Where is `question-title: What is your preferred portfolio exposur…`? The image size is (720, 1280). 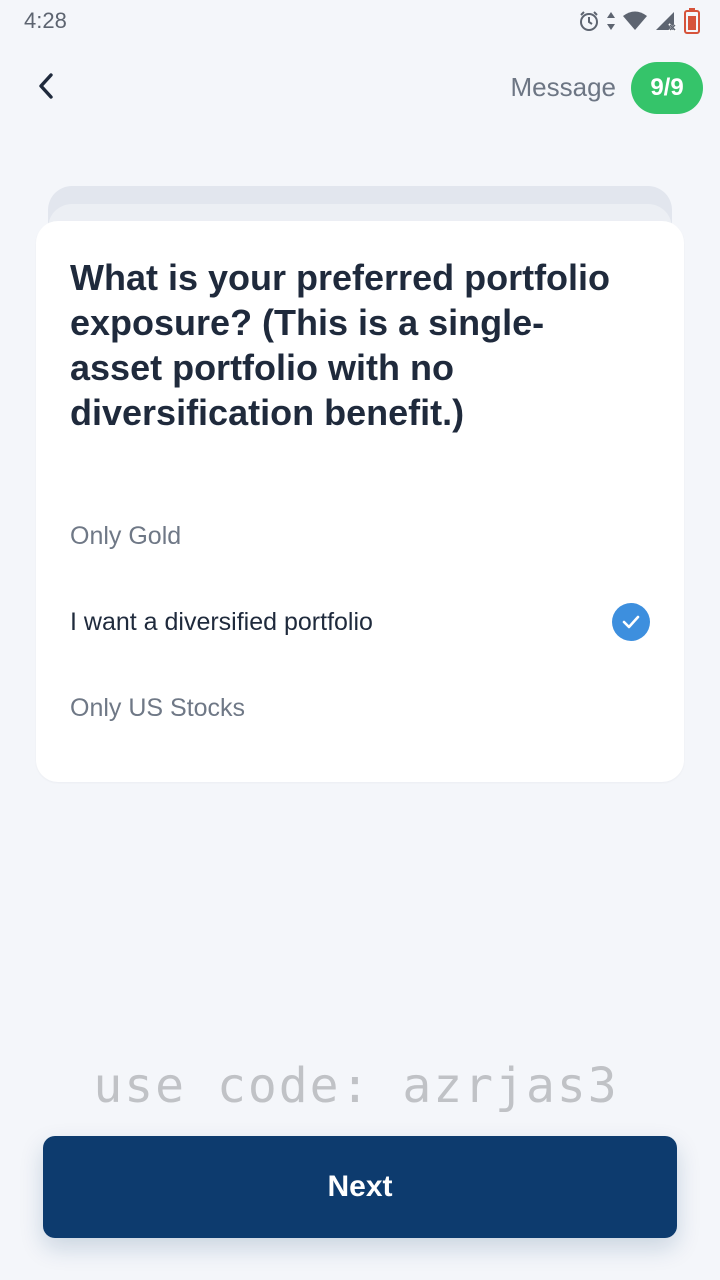 question-title: What is your preferred portfolio exposur… is located at coordinates (340, 345).